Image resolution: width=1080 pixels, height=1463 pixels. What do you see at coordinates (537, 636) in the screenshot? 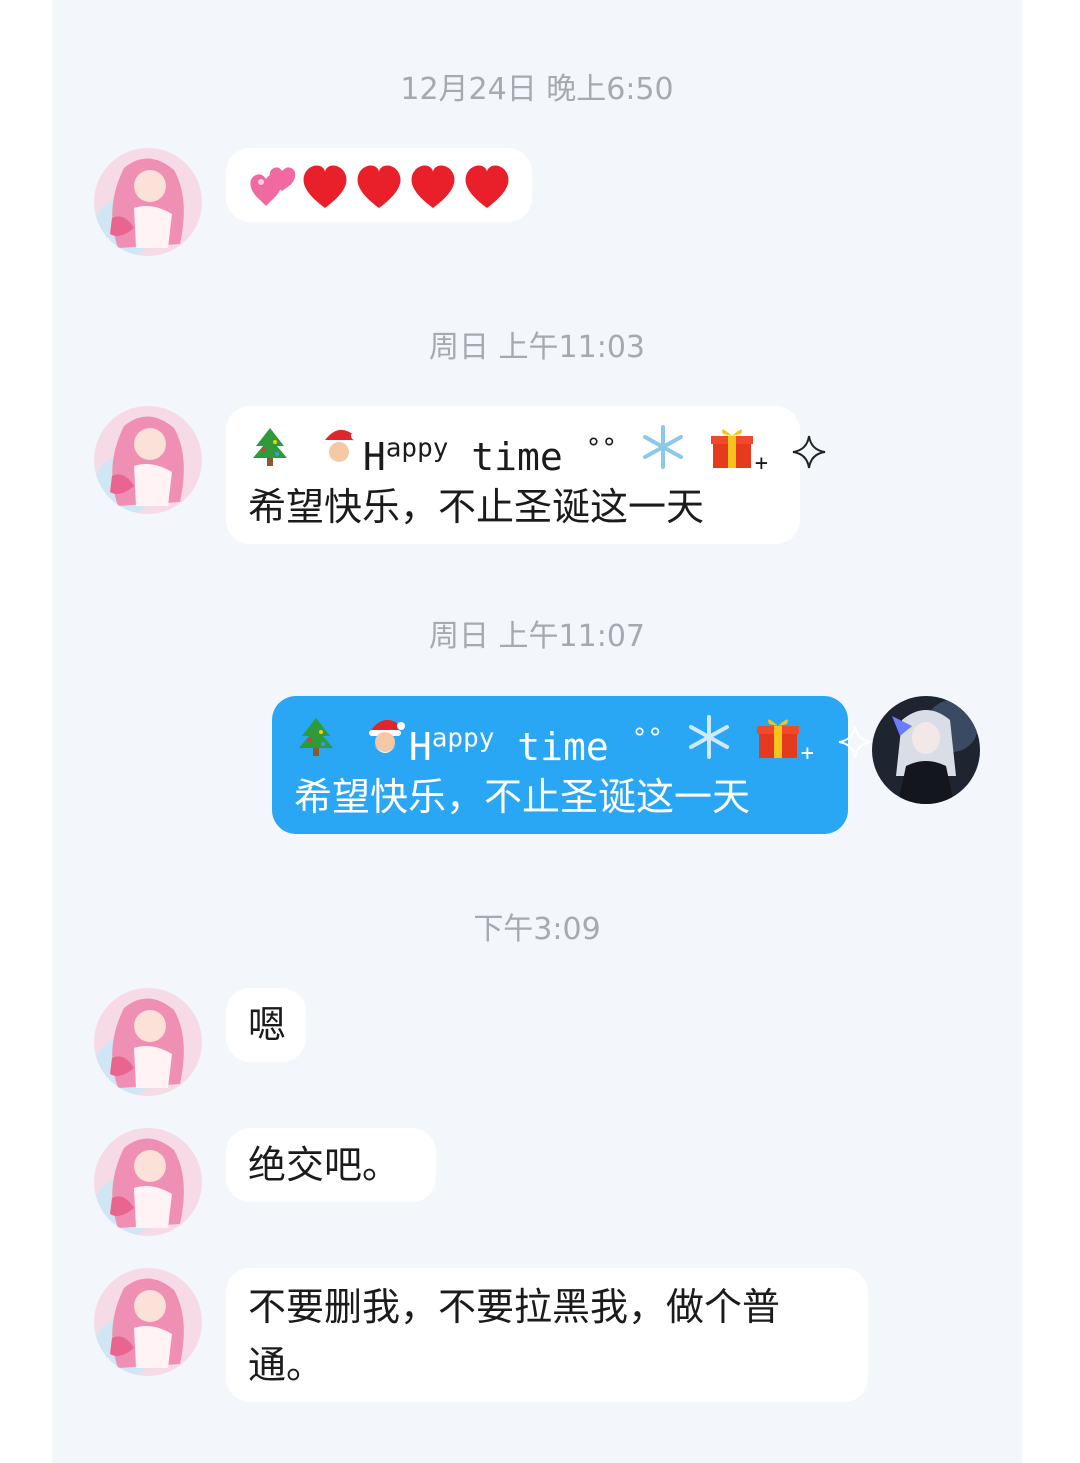
I see `timestamp: 周日 上午11:07` at bounding box center [537, 636].